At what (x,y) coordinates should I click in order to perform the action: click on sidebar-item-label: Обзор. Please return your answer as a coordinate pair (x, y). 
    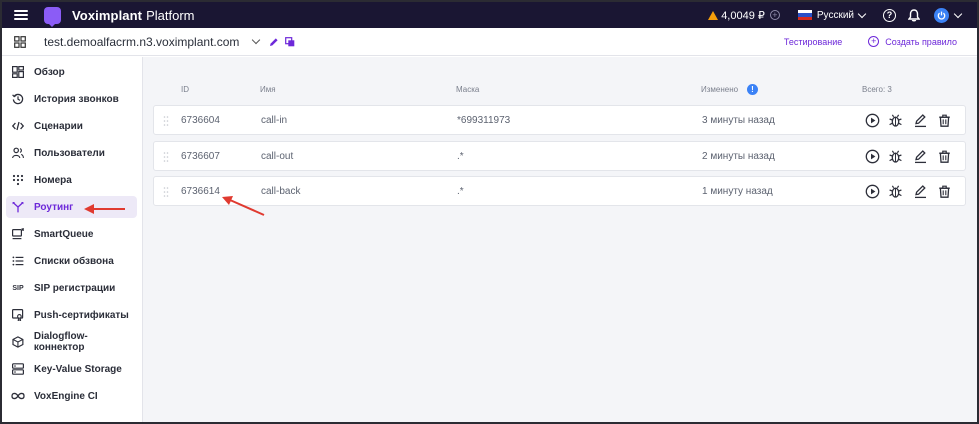
    Looking at the image, I should click on (49, 72).